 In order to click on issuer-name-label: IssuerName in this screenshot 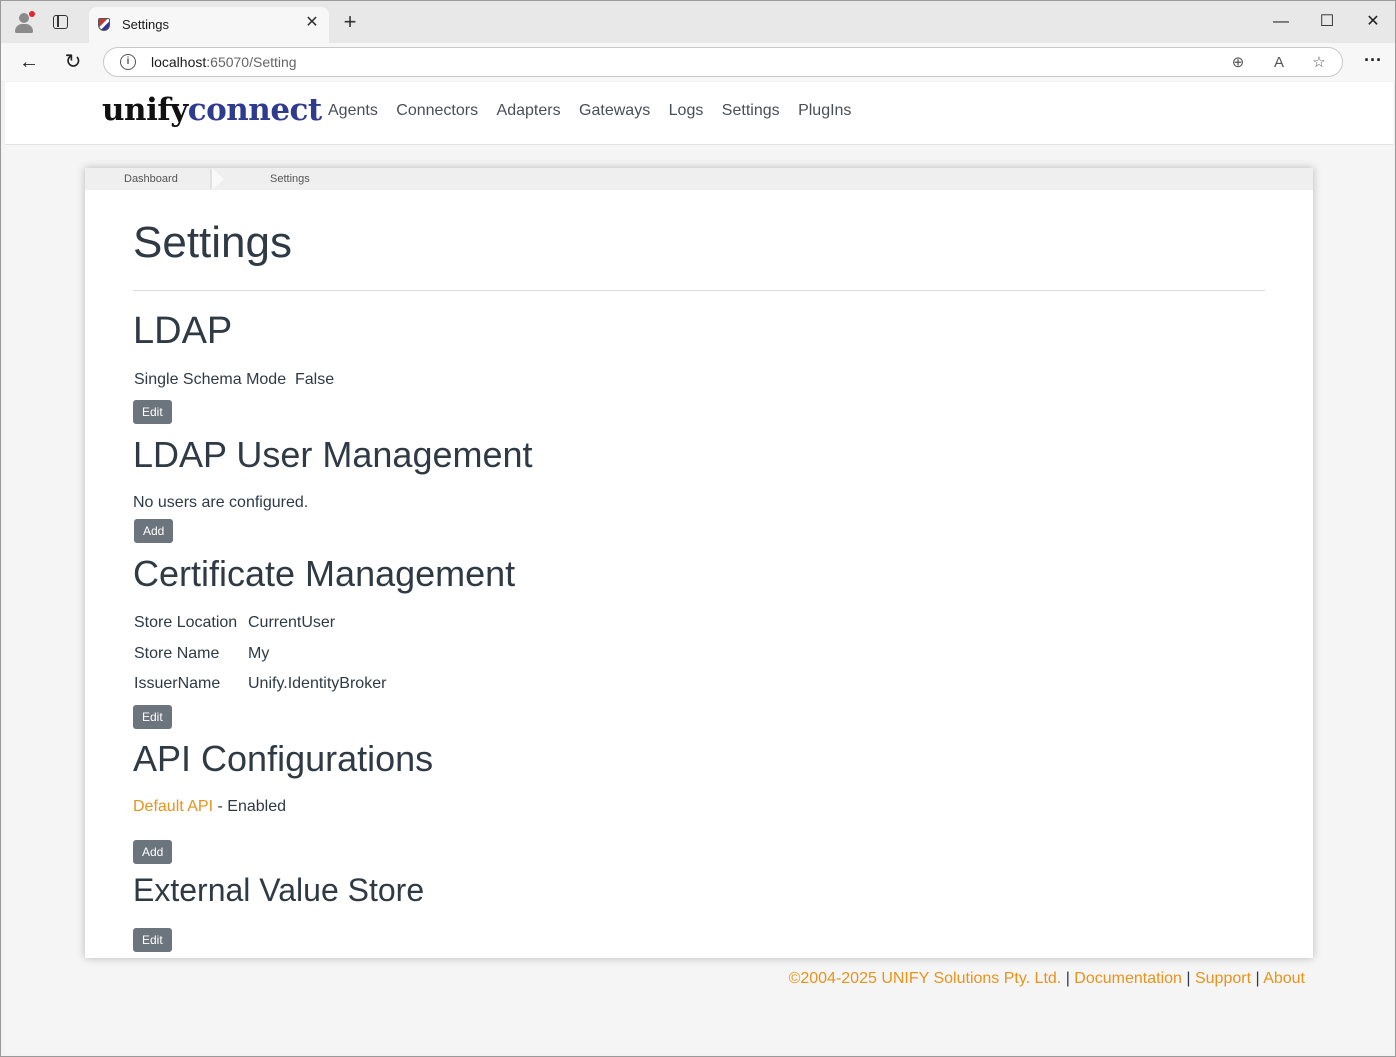, I will do `click(177, 683)`.